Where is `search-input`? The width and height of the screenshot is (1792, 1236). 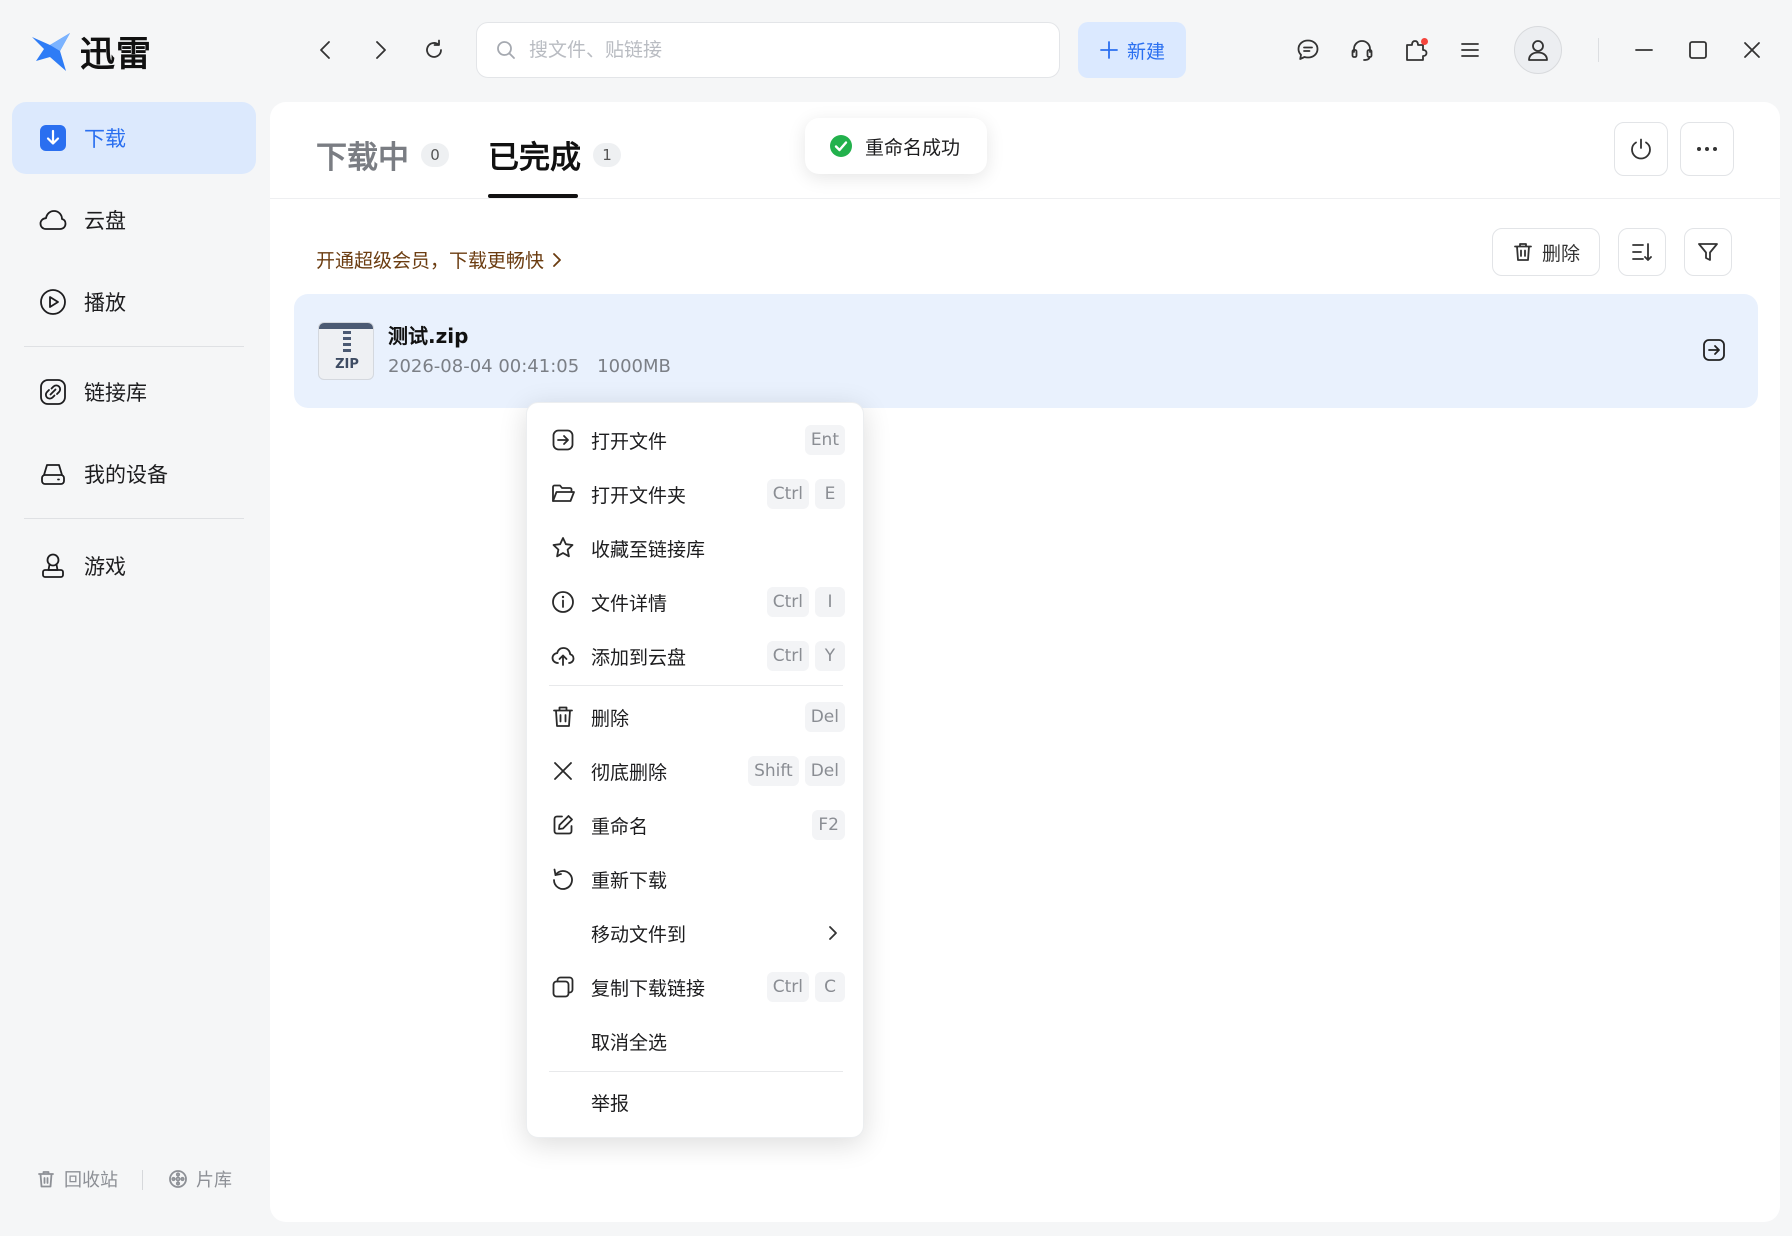
search-input is located at coordinates (769, 50).